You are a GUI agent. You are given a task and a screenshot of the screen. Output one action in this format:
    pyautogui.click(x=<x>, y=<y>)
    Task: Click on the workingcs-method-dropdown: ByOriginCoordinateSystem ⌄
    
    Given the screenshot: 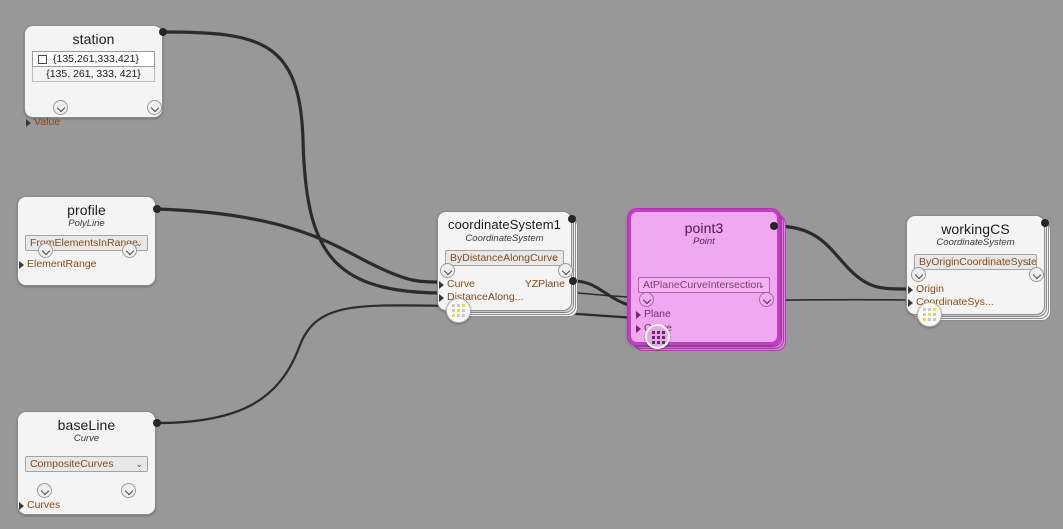 What is the action you would take?
    pyautogui.click(x=975, y=262)
    